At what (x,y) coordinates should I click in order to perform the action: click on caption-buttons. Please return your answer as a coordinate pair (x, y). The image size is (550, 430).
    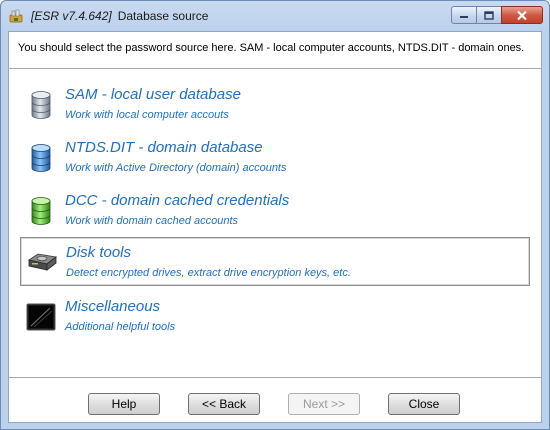
    Looking at the image, I should click on (497, 16).